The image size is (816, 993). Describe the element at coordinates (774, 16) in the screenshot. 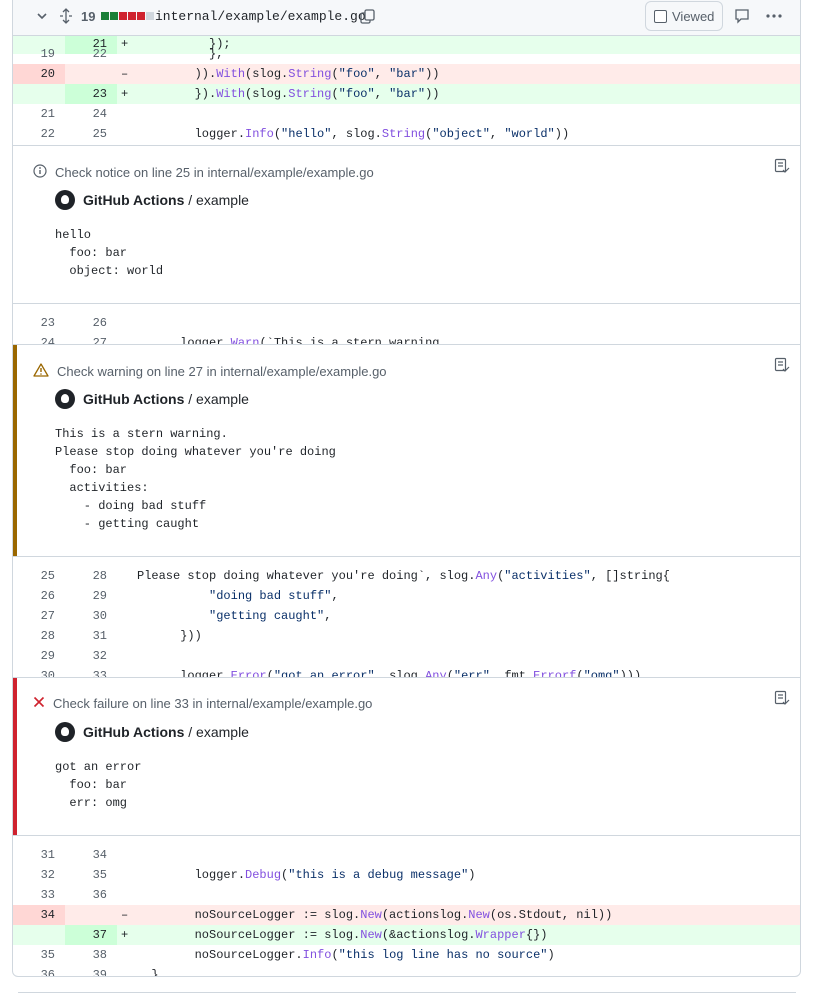

I see `kebab-icon` at that location.